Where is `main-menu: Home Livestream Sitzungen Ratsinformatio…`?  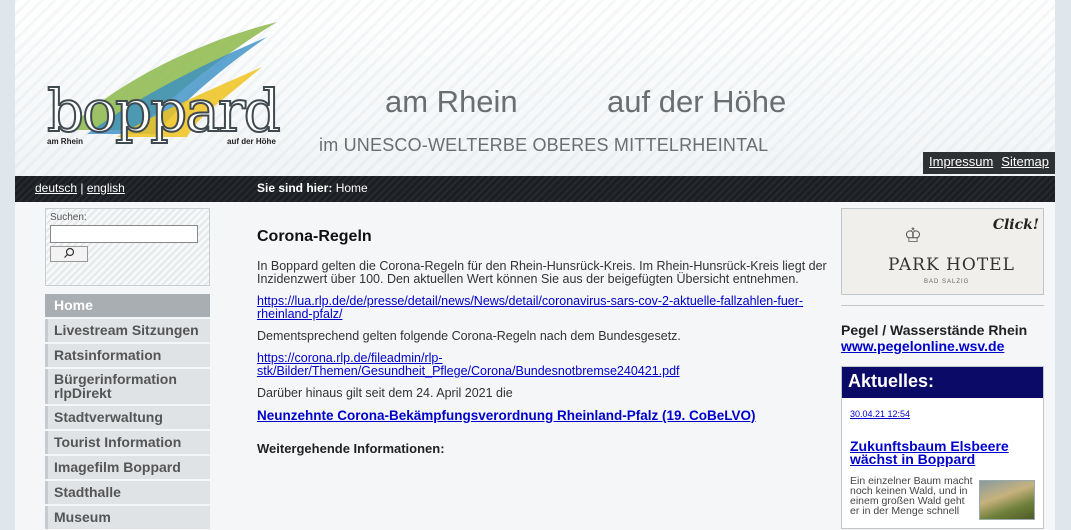 main-menu: Home Livestream Sitzungen Ratsinformatio… is located at coordinates (127, 411).